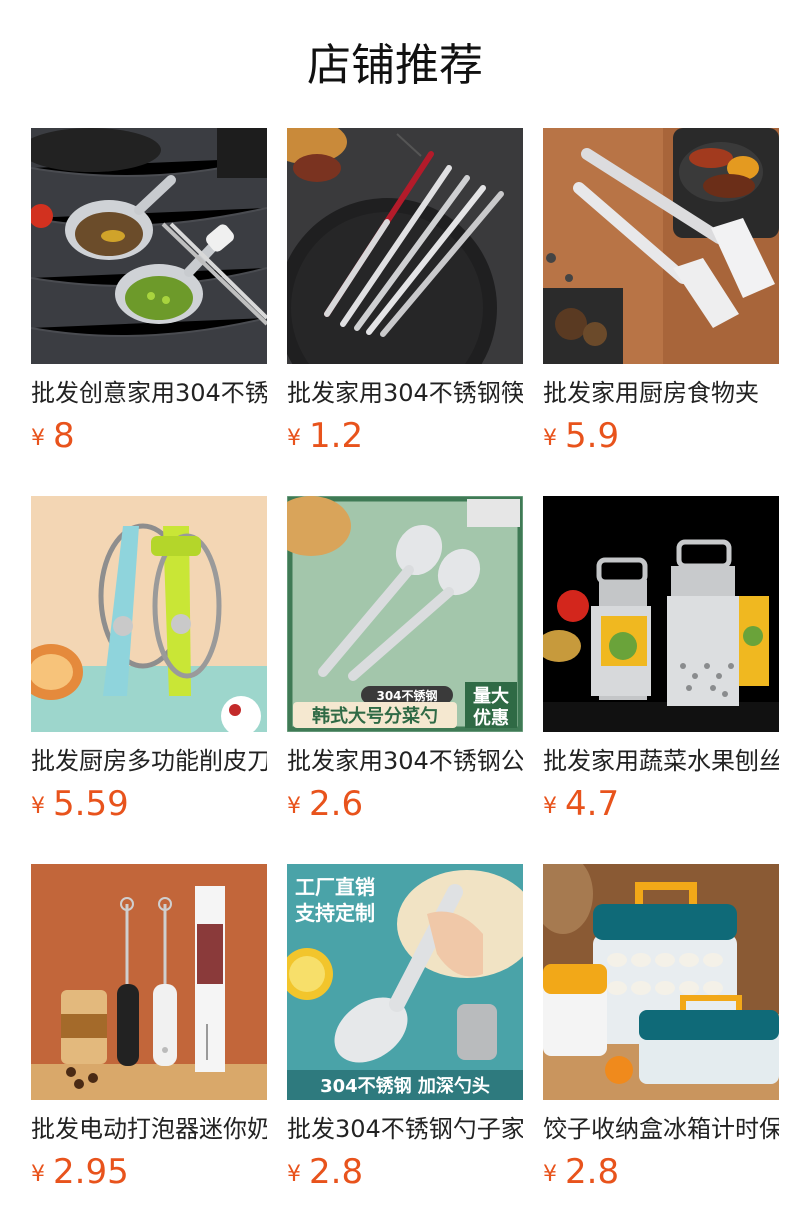 The height and width of the screenshot is (1232, 790). What do you see at coordinates (406, 695) in the screenshot?
I see `badge-material: 304不锈钢` at bounding box center [406, 695].